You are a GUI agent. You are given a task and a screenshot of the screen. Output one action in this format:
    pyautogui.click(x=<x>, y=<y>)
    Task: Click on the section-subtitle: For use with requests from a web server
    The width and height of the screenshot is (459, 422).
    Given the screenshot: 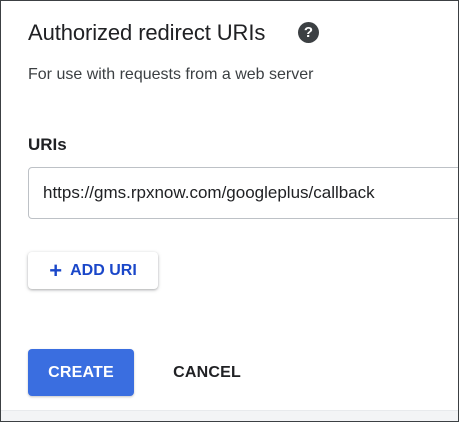 What is the action you would take?
    pyautogui.click(x=171, y=74)
    